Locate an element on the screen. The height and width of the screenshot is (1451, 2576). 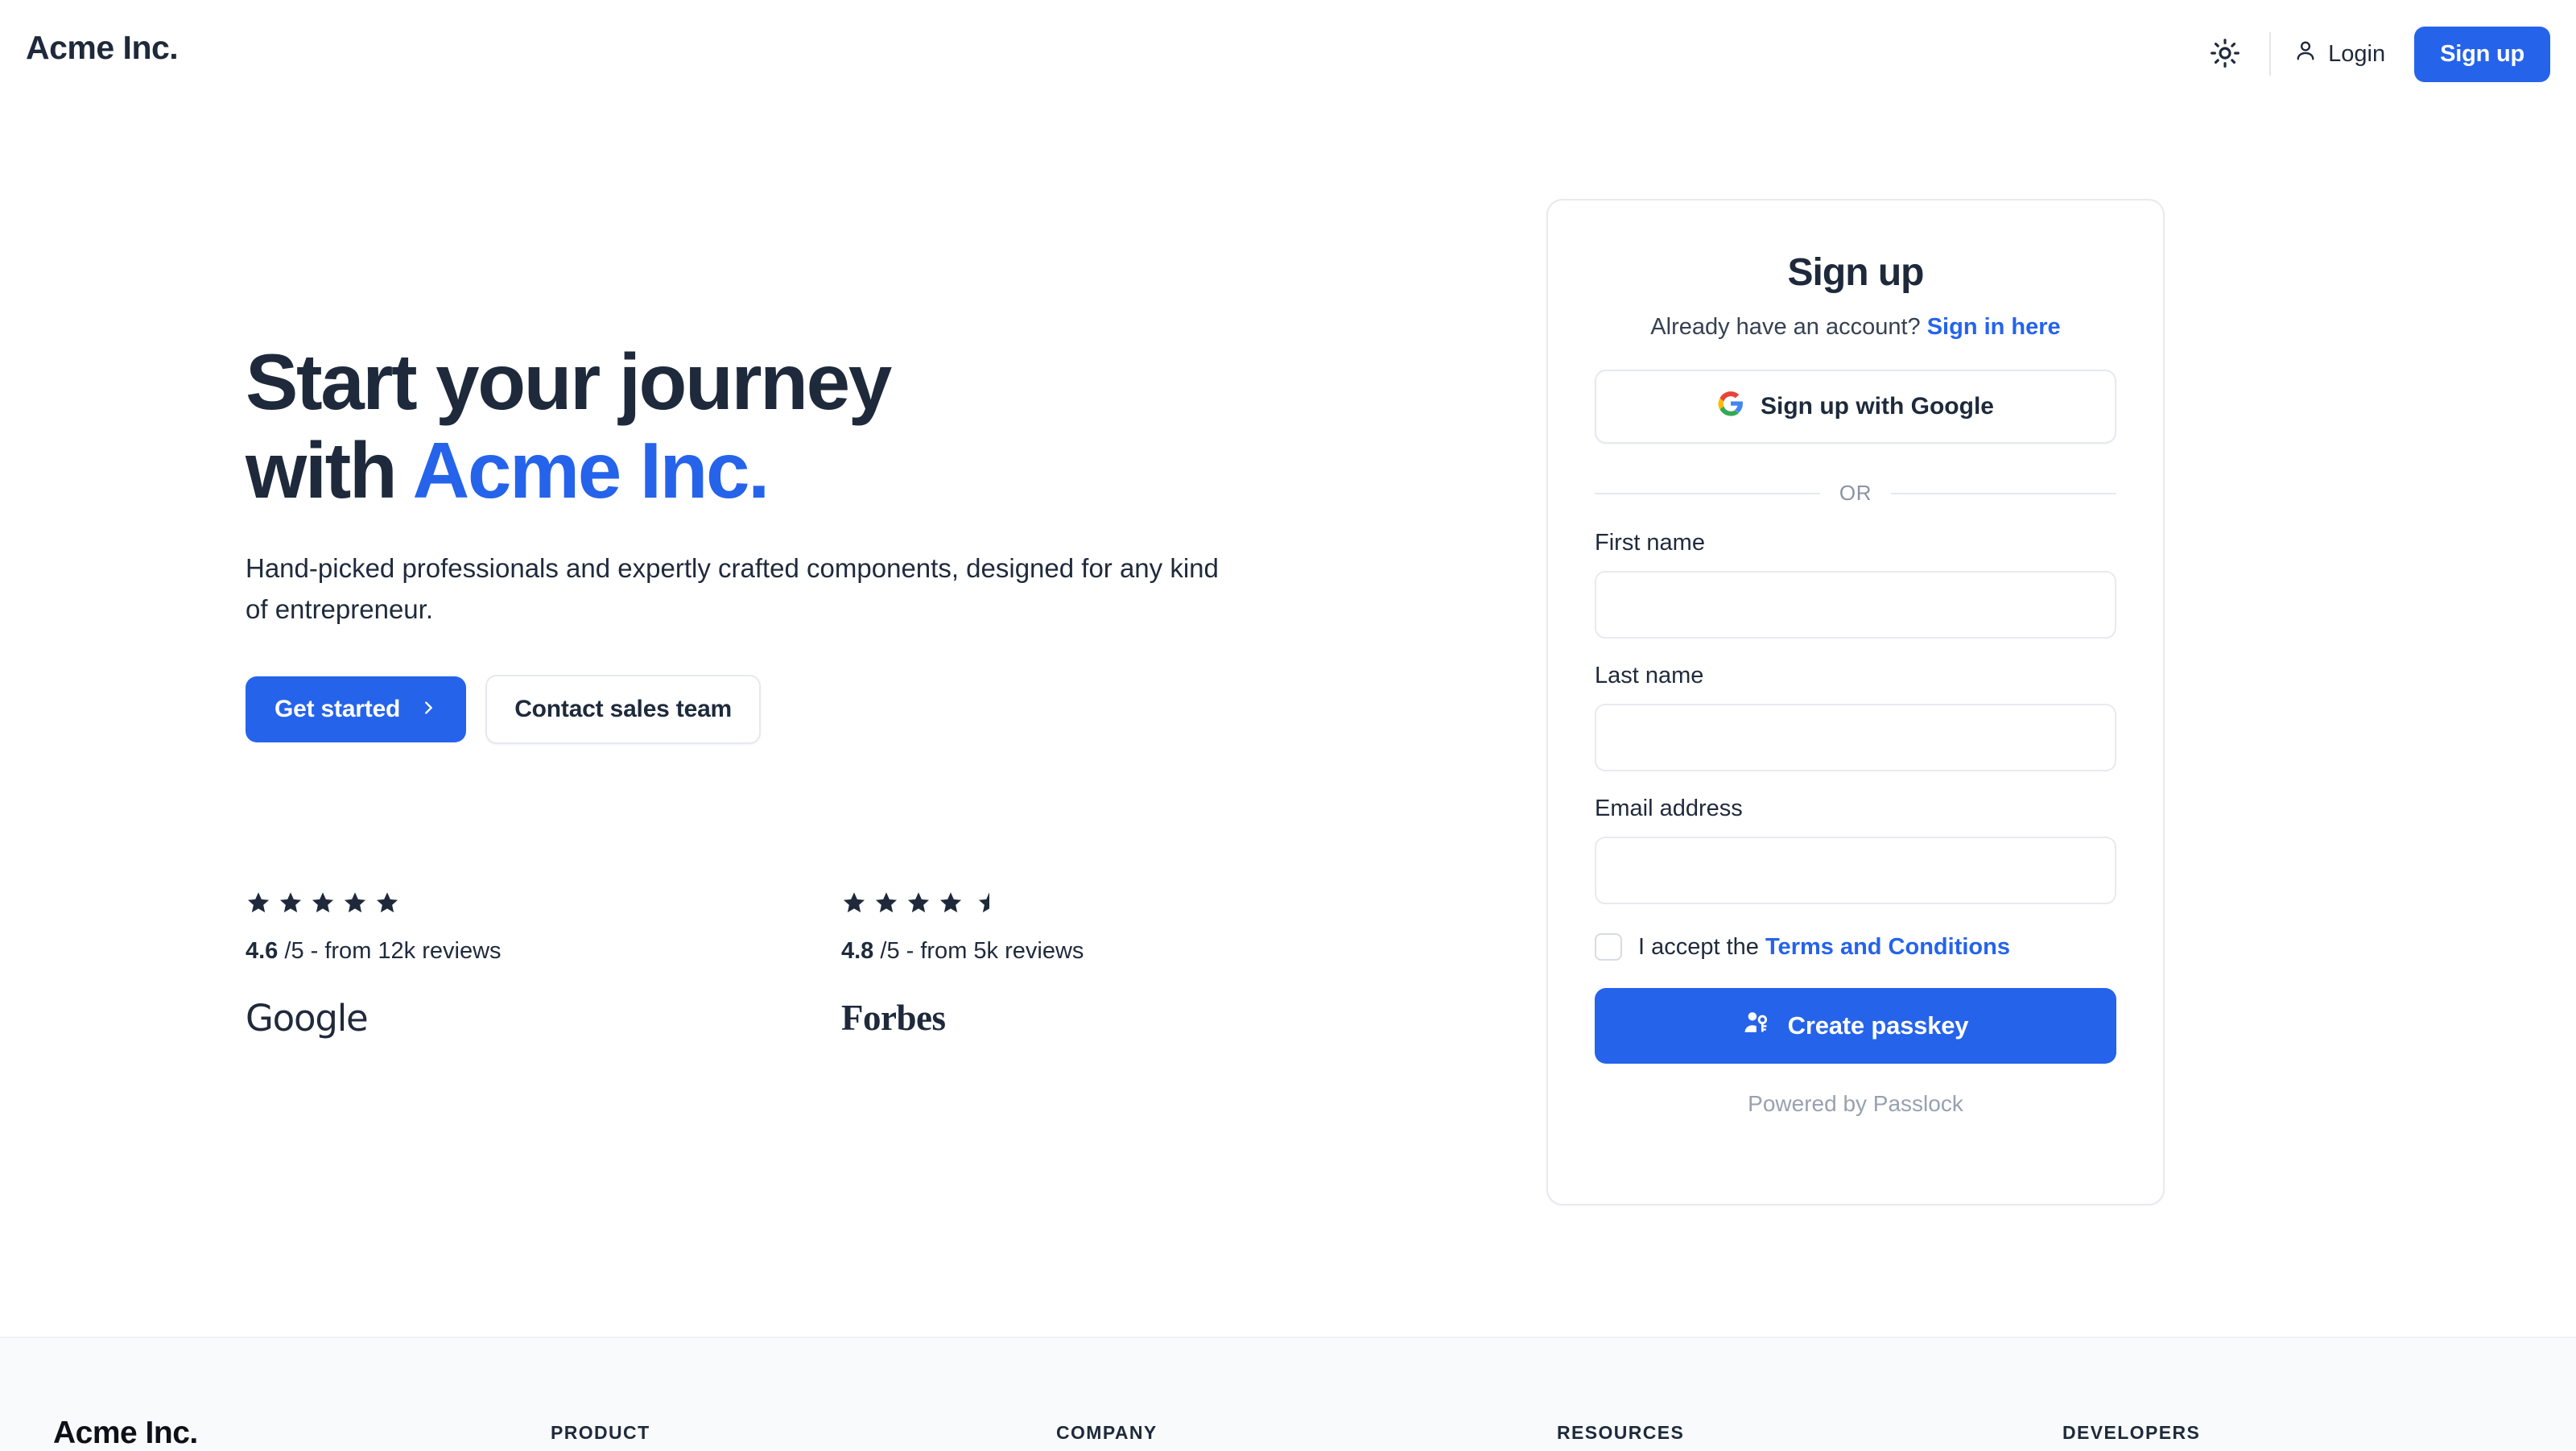
user-icon is located at coordinates (2305, 54).